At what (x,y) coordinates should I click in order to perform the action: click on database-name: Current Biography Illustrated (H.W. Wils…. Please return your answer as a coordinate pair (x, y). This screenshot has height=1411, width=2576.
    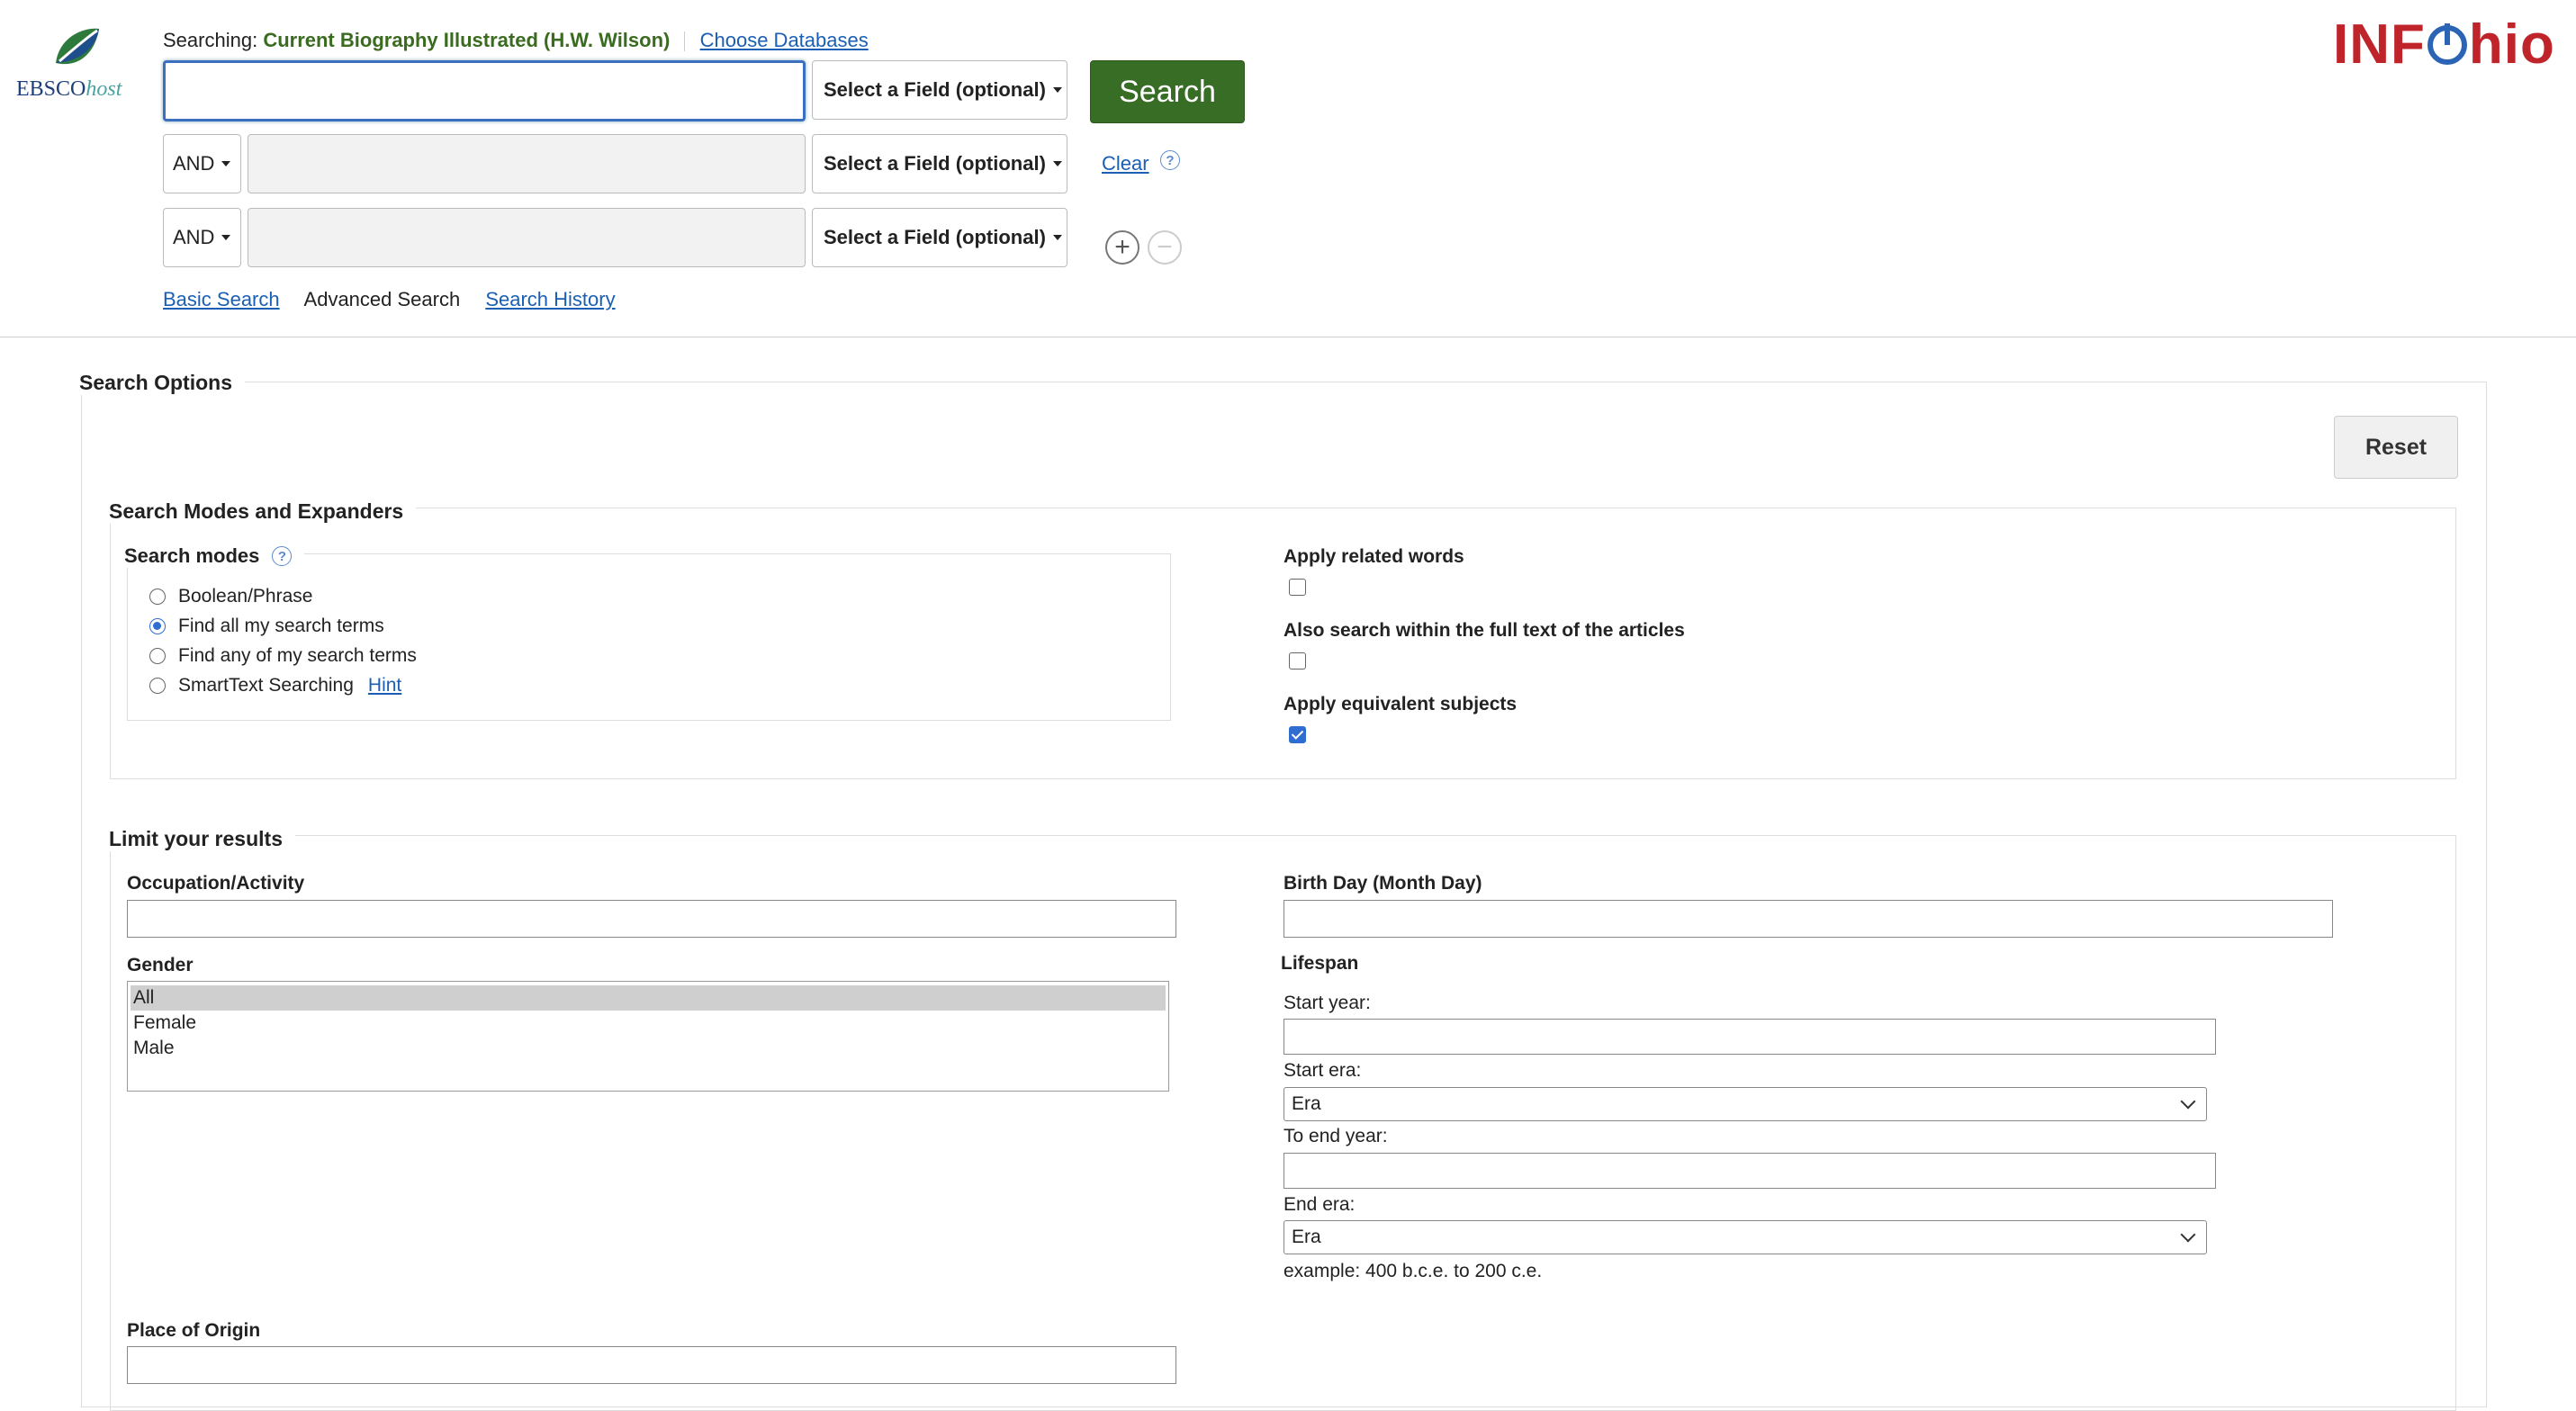
    Looking at the image, I should click on (467, 40).